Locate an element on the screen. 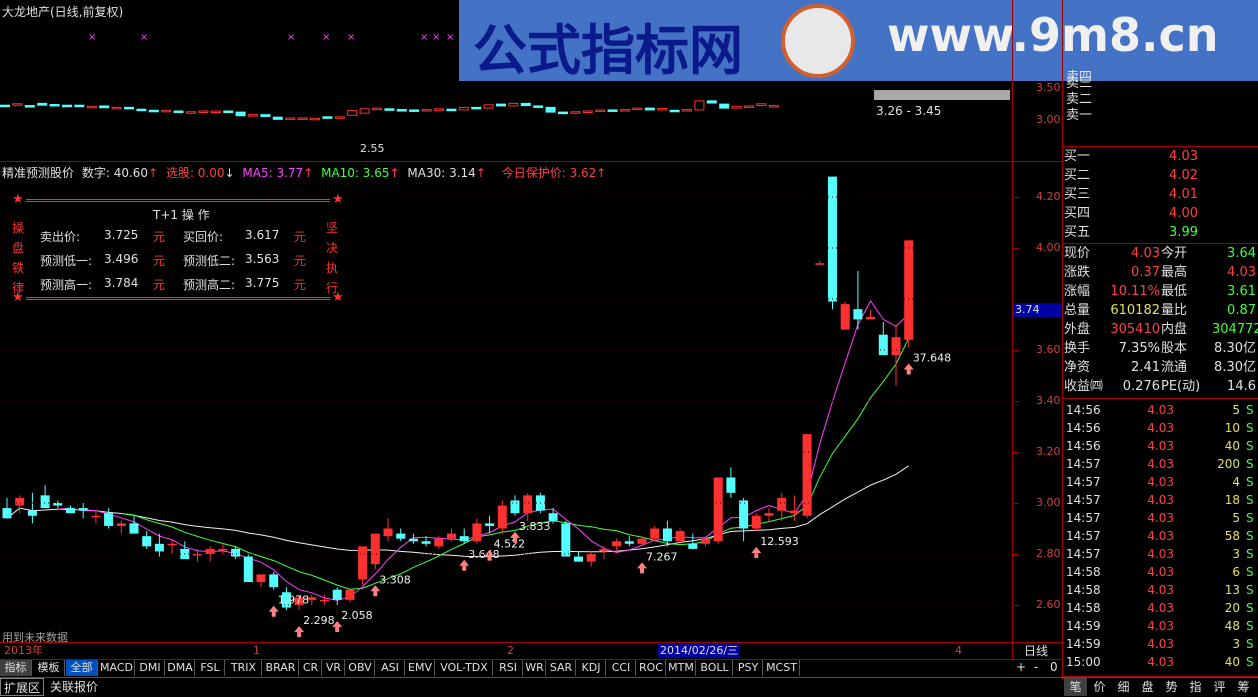 The image size is (1258, 697). indicator-tab: 模板 is located at coordinates (49, 668).